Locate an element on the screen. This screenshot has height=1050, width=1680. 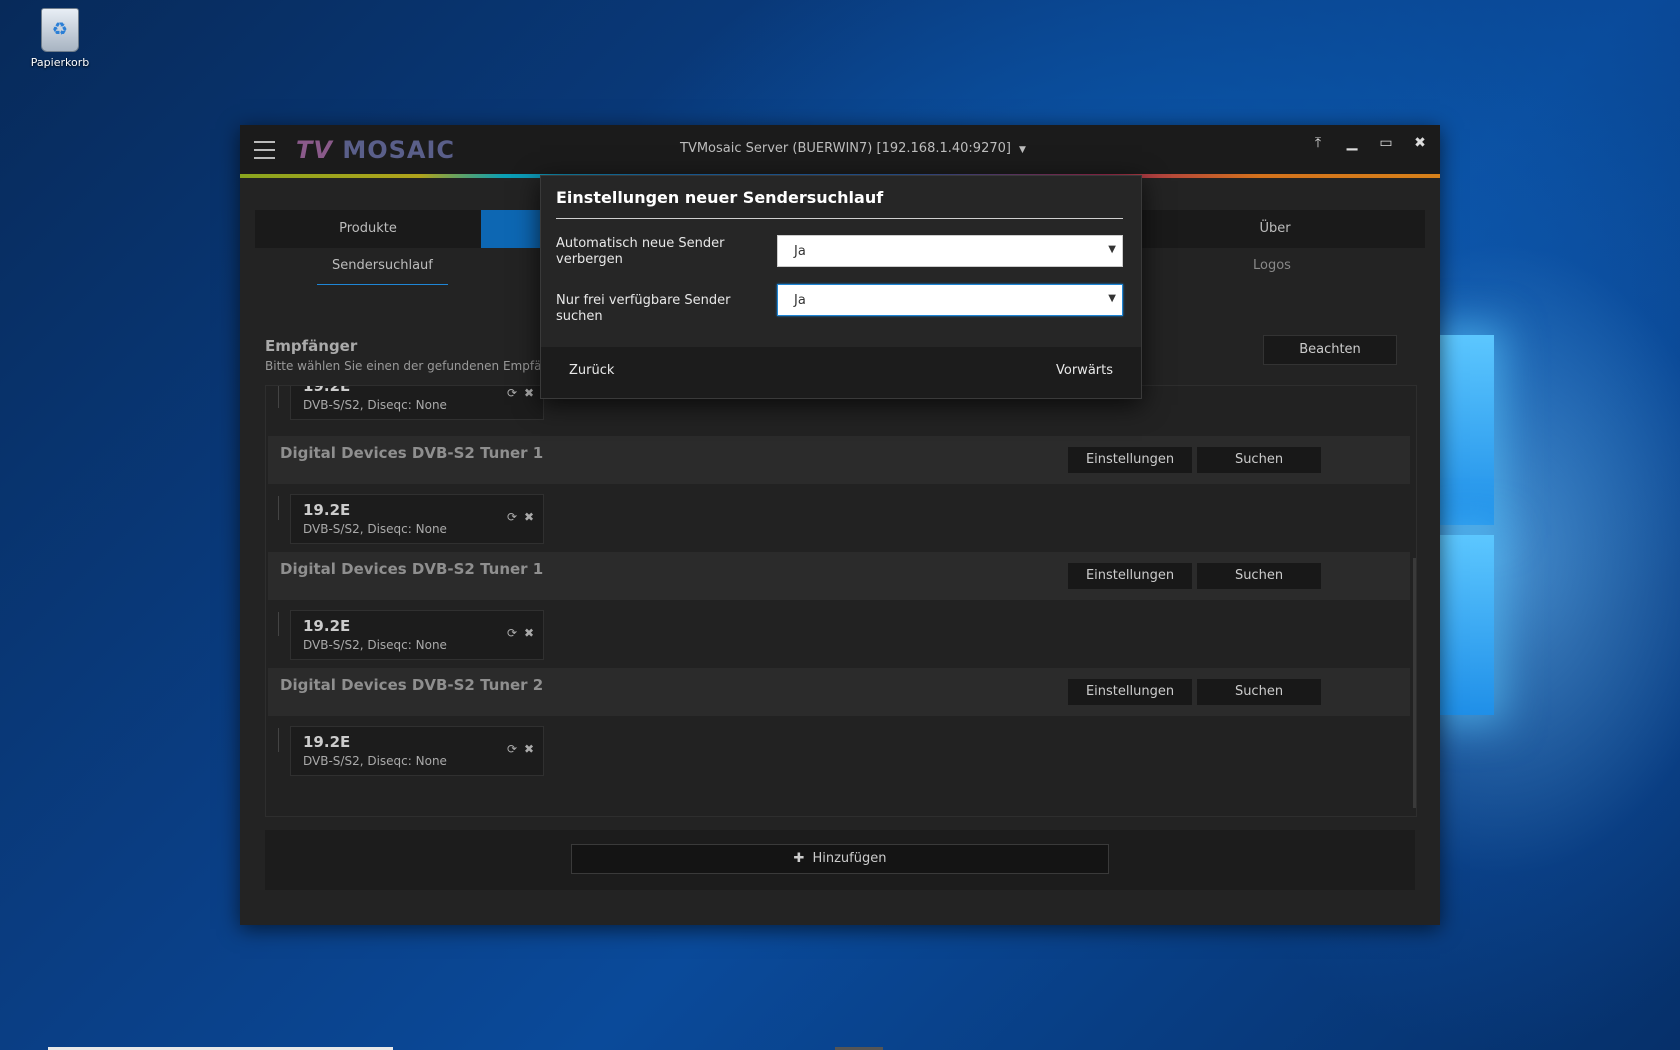
hide-new-channels-label: Automatisch neue Sender verbergen is located at coordinates (640, 251).